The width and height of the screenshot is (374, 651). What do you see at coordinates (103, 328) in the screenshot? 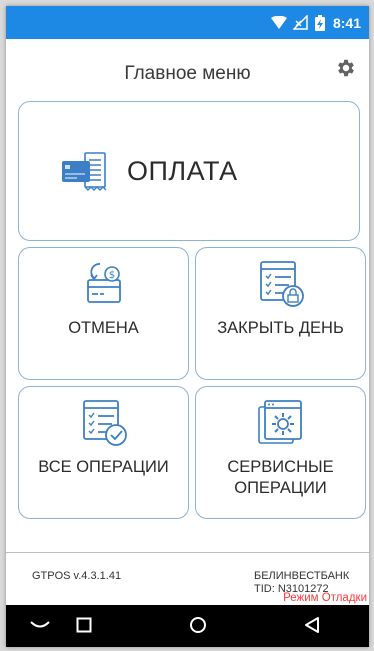
I see `cancel-label: ОТМЕНА` at bounding box center [103, 328].